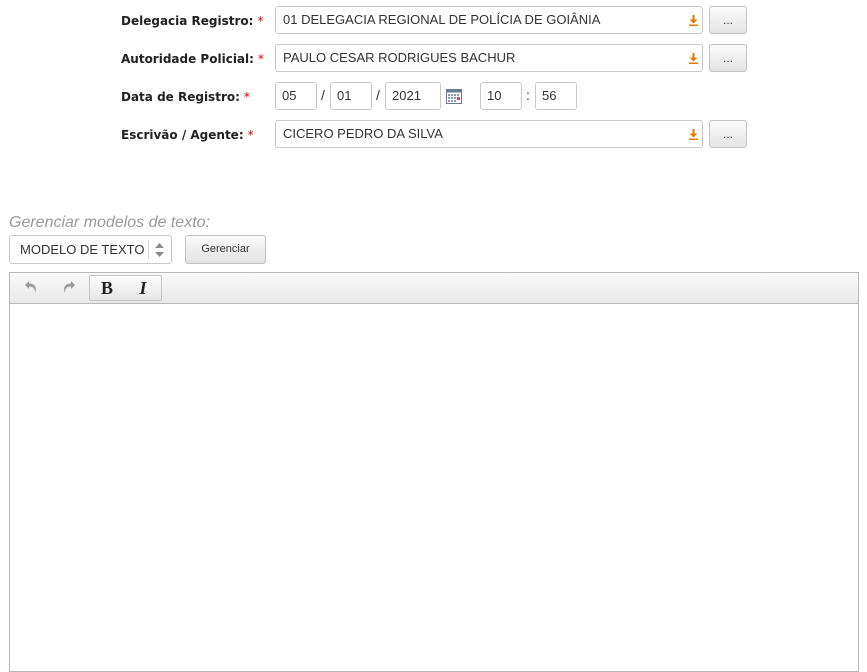 The image size is (867, 672). What do you see at coordinates (434, 288) in the screenshot?
I see `editor-toolbar: B I` at bounding box center [434, 288].